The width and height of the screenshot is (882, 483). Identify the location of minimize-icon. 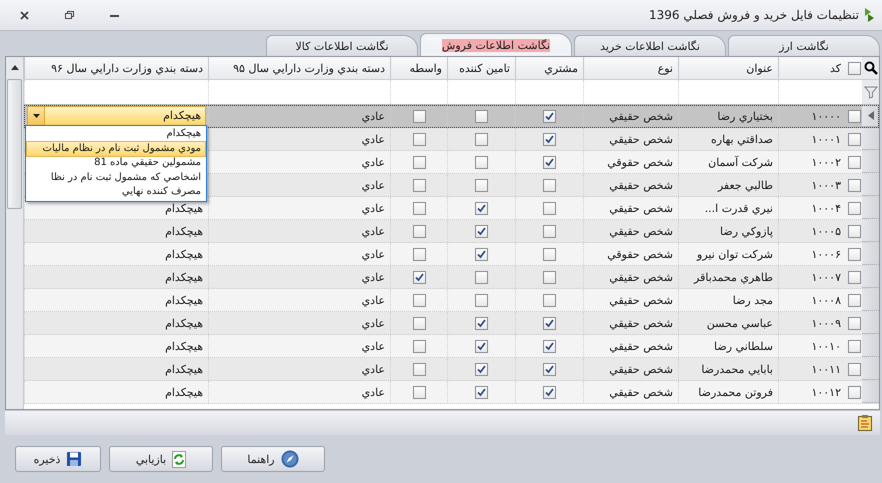
(114, 15).